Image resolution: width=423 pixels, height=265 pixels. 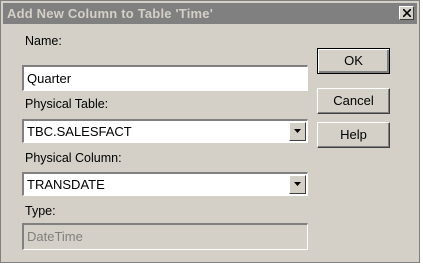 I want to click on physical-table-select: TBC.SALESFACT, so click(x=165, y=131).